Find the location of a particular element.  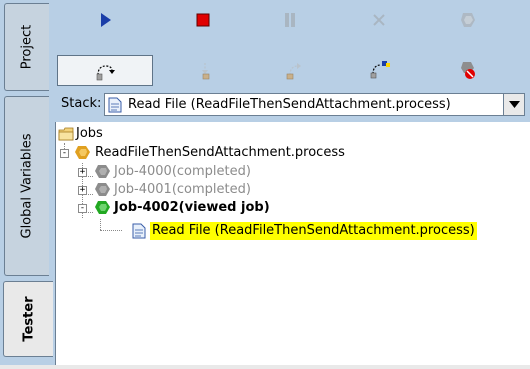

breakpoint-button is located at coordinates (380, 69).